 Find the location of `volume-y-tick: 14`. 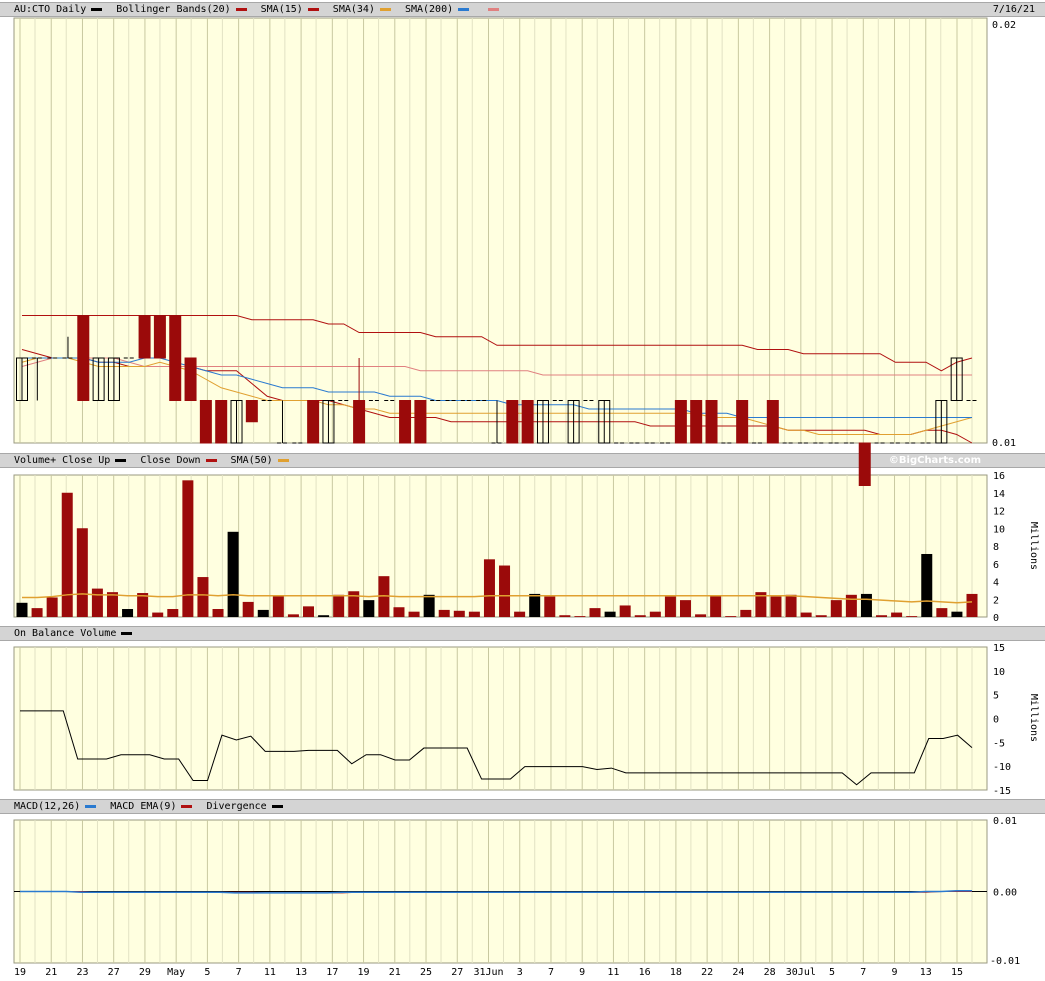

volume-y-tick: 14 is located at coordinates (999, 494).